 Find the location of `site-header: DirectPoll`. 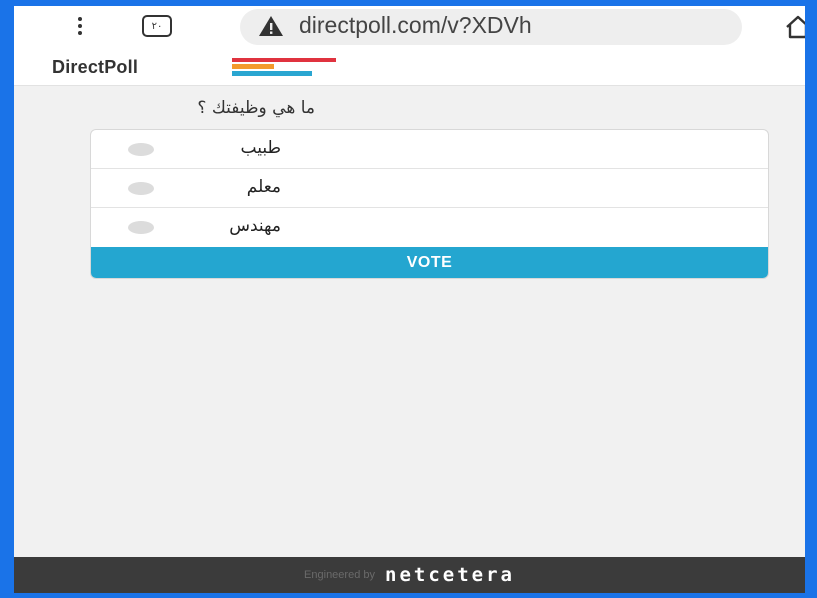

site-header: DirectPoll is located at coordinates (409, 67).